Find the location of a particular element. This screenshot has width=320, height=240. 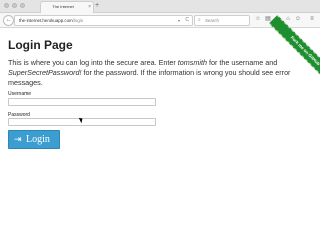

username-field is located at coordinates (82, 102).